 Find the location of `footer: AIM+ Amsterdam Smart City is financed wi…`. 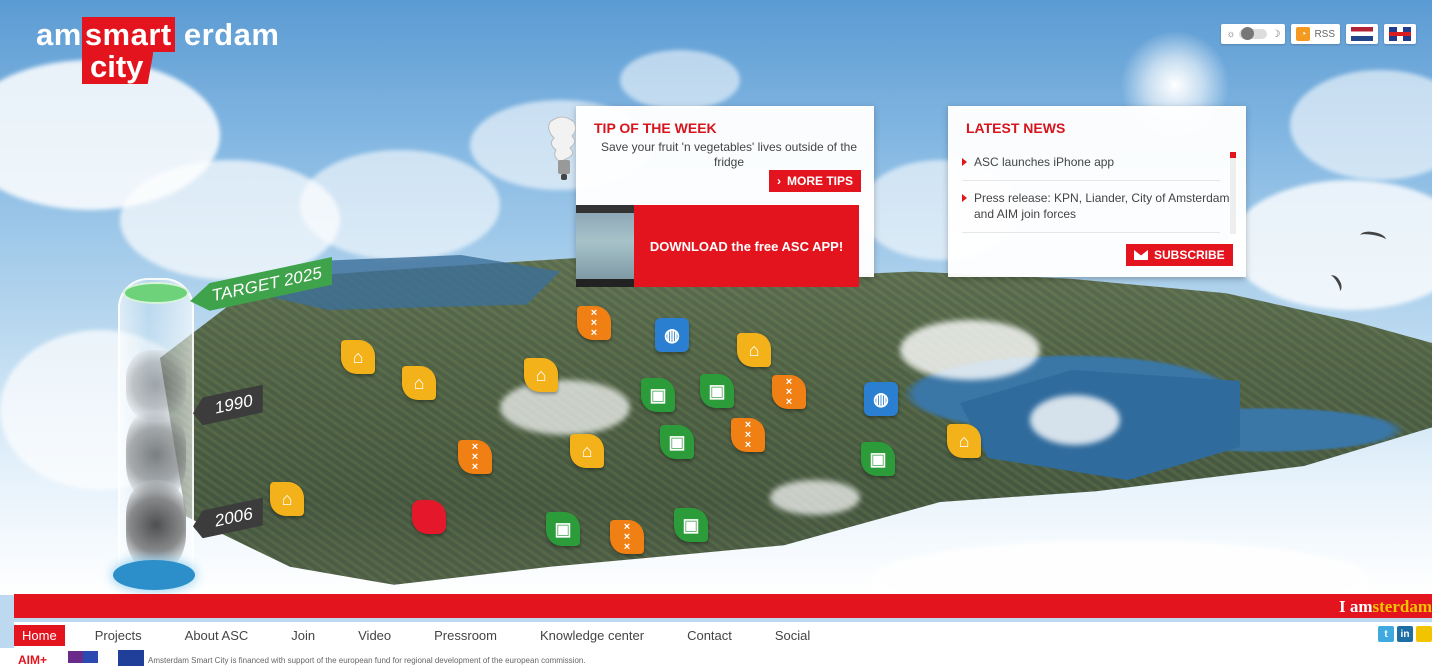

footer: AIM+ Amsterdam Smart City is financed wi… is located at coordinates (716, 658).